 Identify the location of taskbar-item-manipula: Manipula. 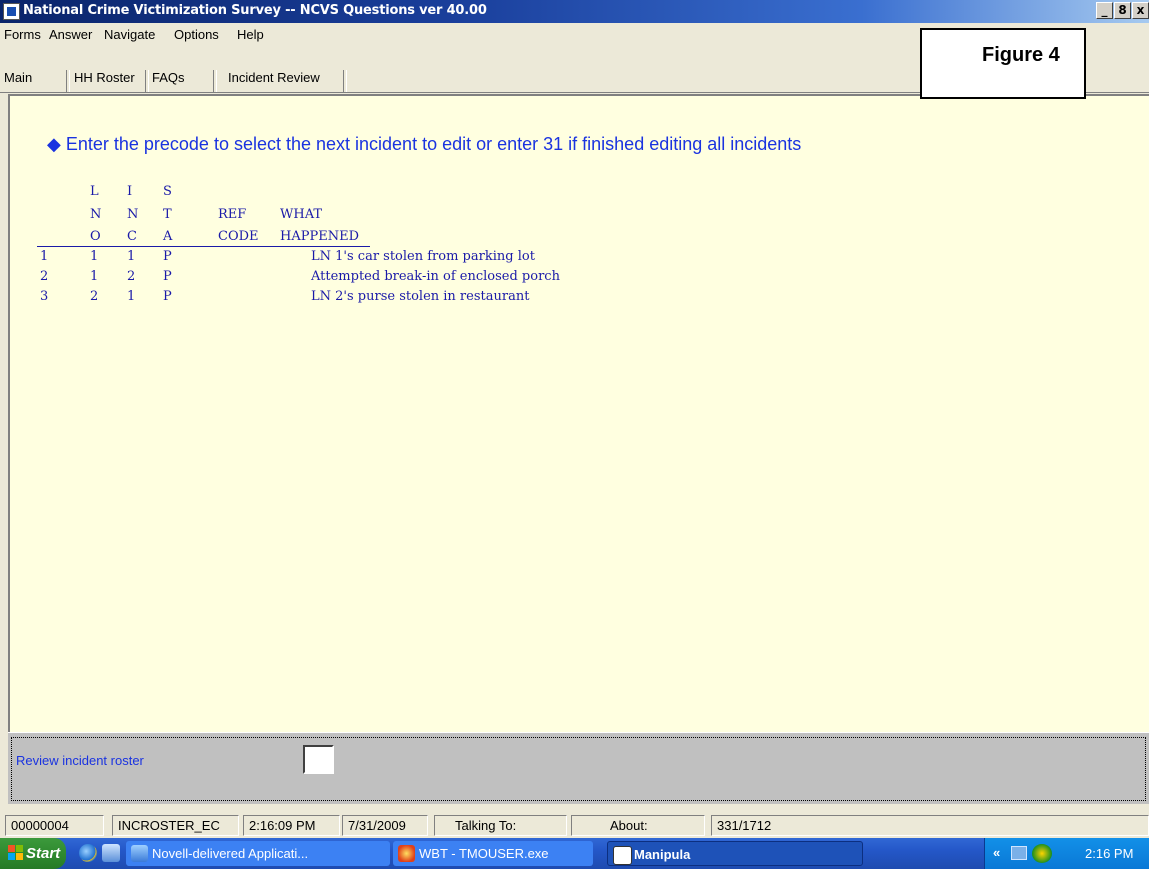
(735, 853).